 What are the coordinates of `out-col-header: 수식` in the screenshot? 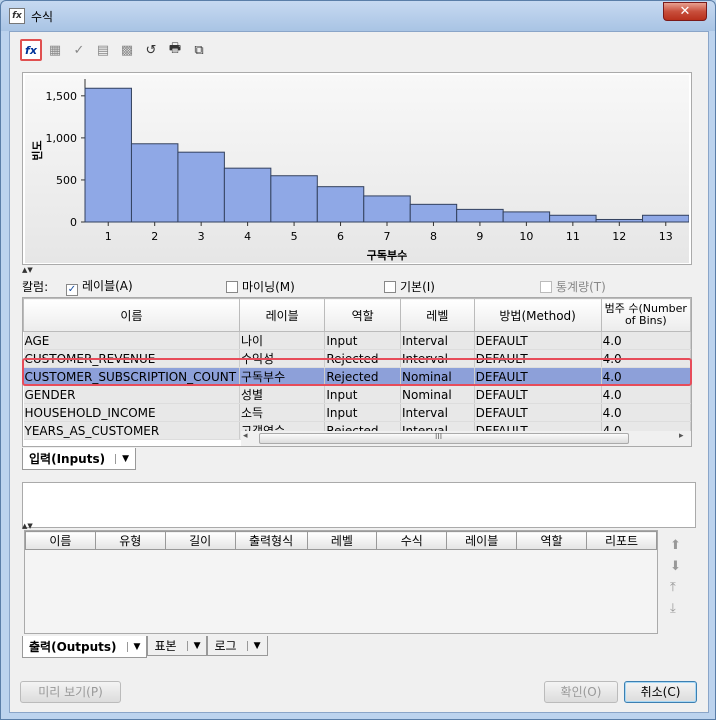 It's located at (412, 540).